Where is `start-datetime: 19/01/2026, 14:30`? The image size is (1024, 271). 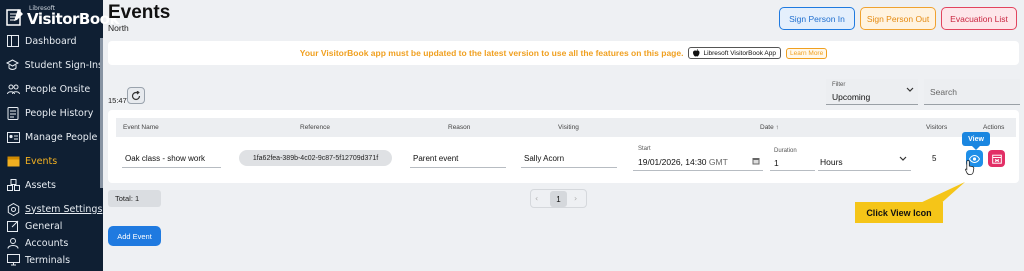
start-datetime: 19/01/2026, 14:30 is located at coordinates (672, 162).